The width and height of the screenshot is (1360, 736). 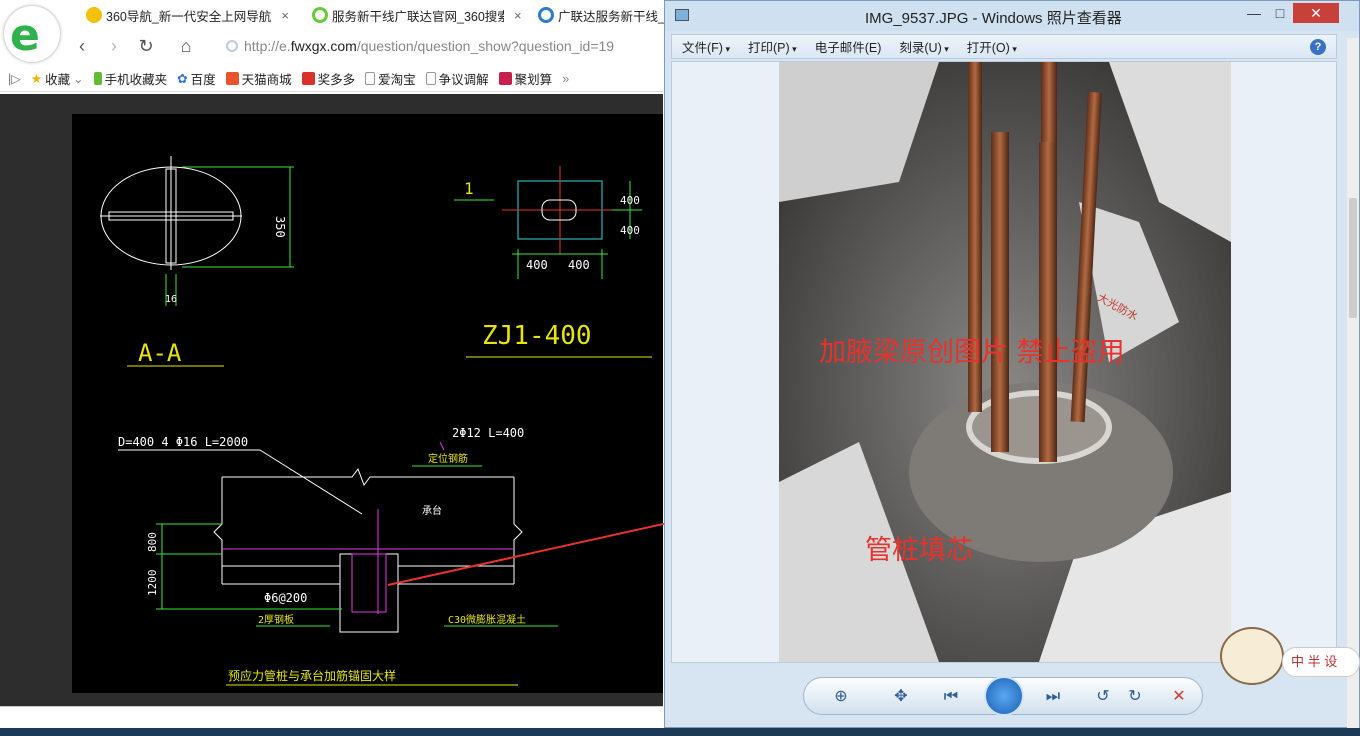 I want to click on next-icon: ⏭, so click(x=1053, y=697).